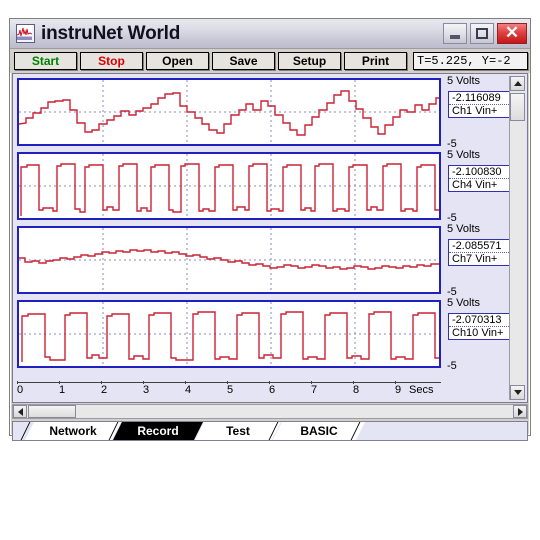 The height and width of the screenshot is (540, 540). I want to click on tab-test: Test, so click(238, 431).